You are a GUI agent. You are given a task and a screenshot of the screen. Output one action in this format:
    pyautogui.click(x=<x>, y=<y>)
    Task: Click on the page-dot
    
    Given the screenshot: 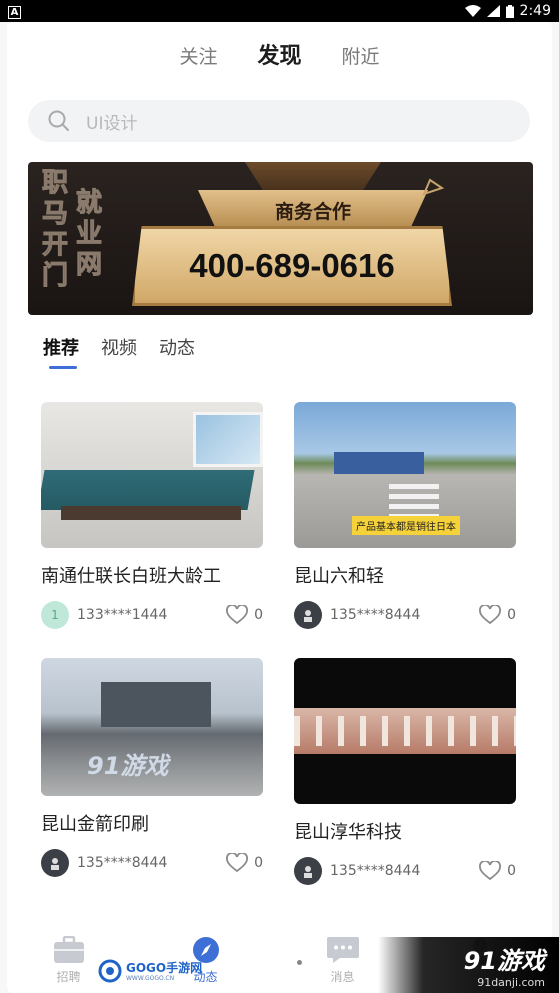 What is the action you would take?
    pyautogui.click(x=299, y=962)
    